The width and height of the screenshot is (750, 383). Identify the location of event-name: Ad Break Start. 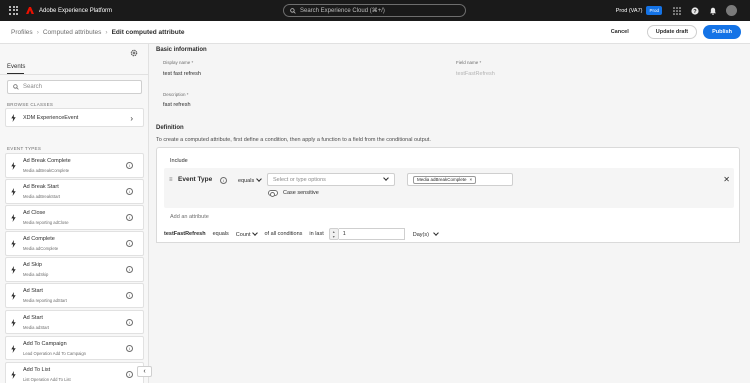
(41, 187).